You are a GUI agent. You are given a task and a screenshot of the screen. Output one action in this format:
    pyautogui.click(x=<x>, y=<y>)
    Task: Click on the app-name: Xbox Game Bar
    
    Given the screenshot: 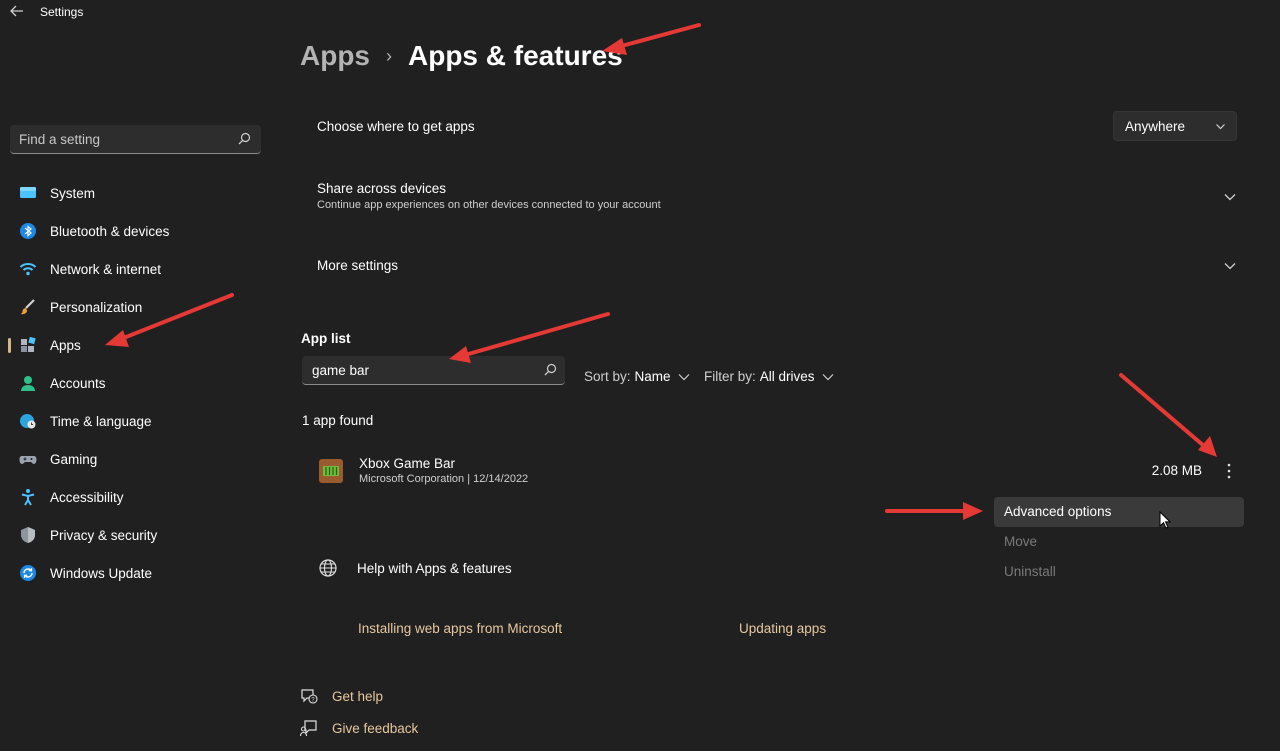 What is the action you would take?
    pyautogui.click(x=407, y=463)
    